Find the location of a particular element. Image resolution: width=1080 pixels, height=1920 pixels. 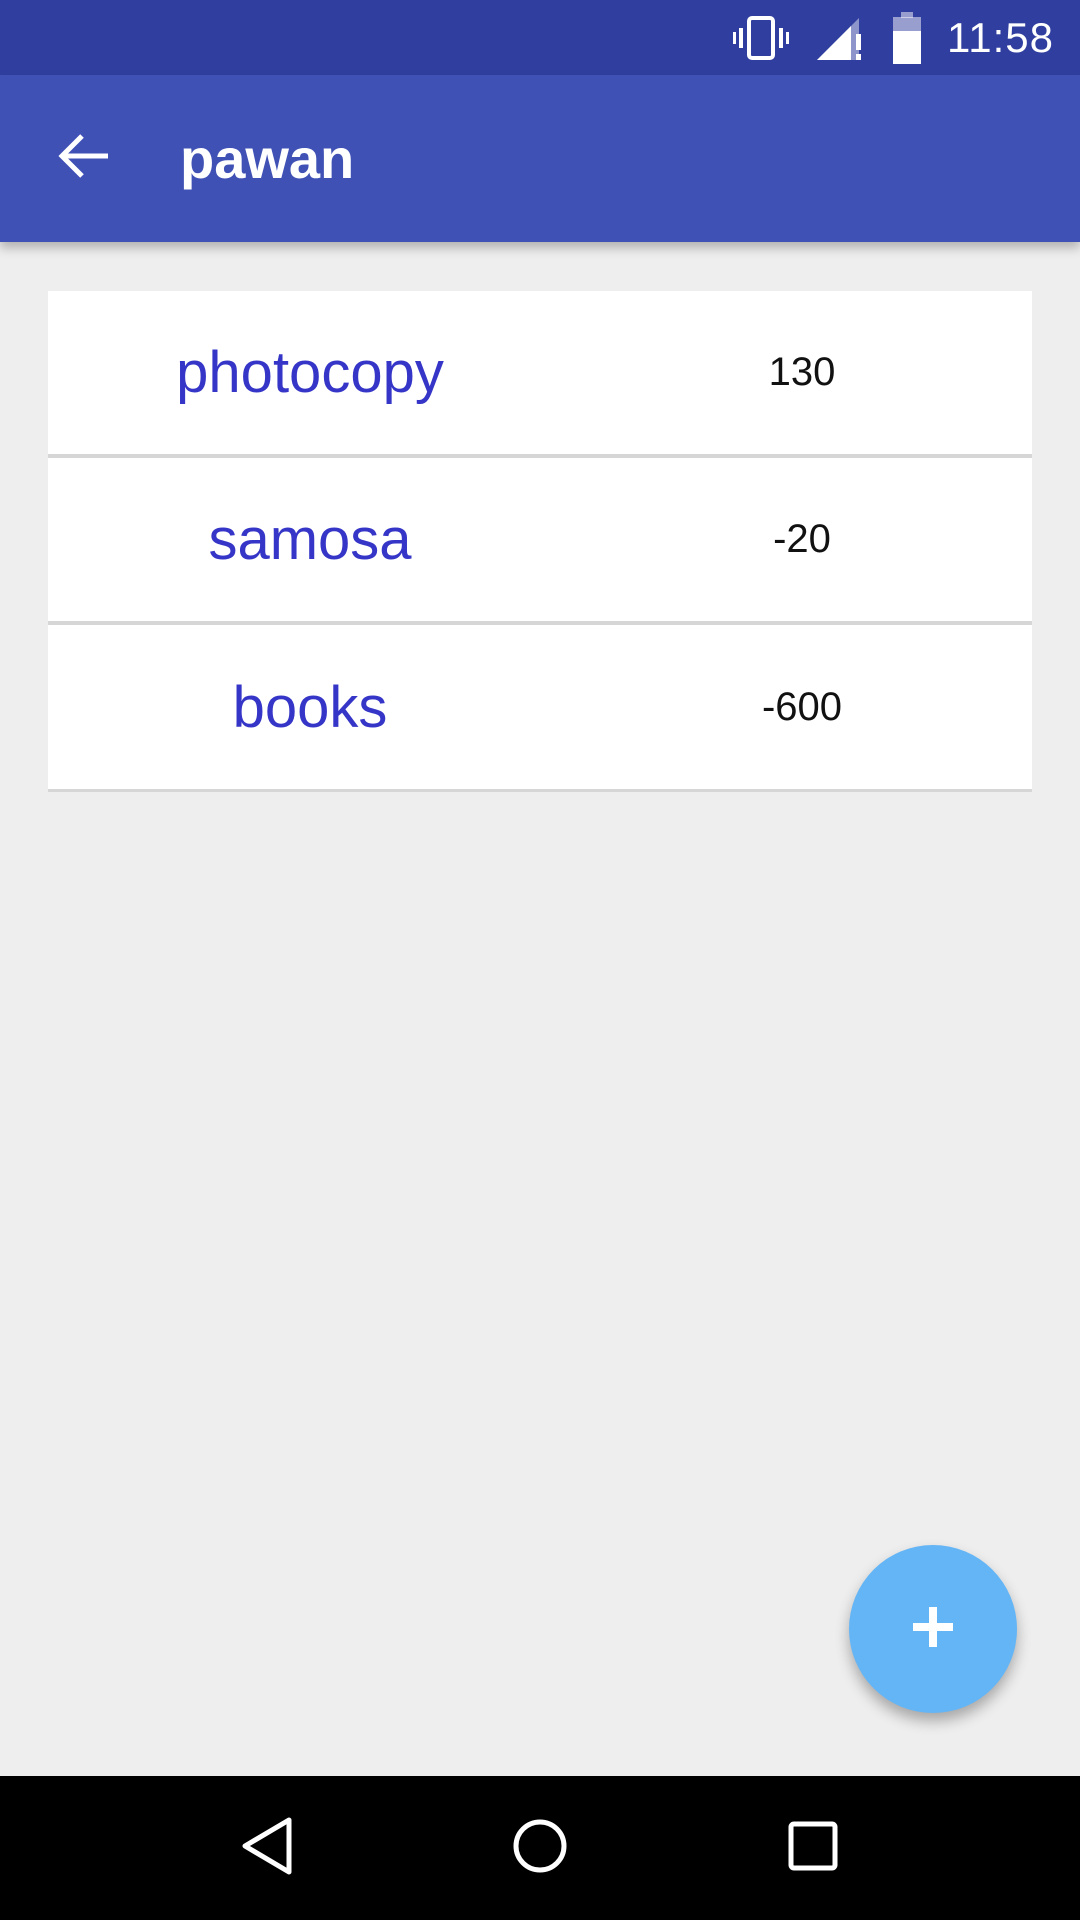

list-item: samosa -20 is located at coordinates (540, 541).